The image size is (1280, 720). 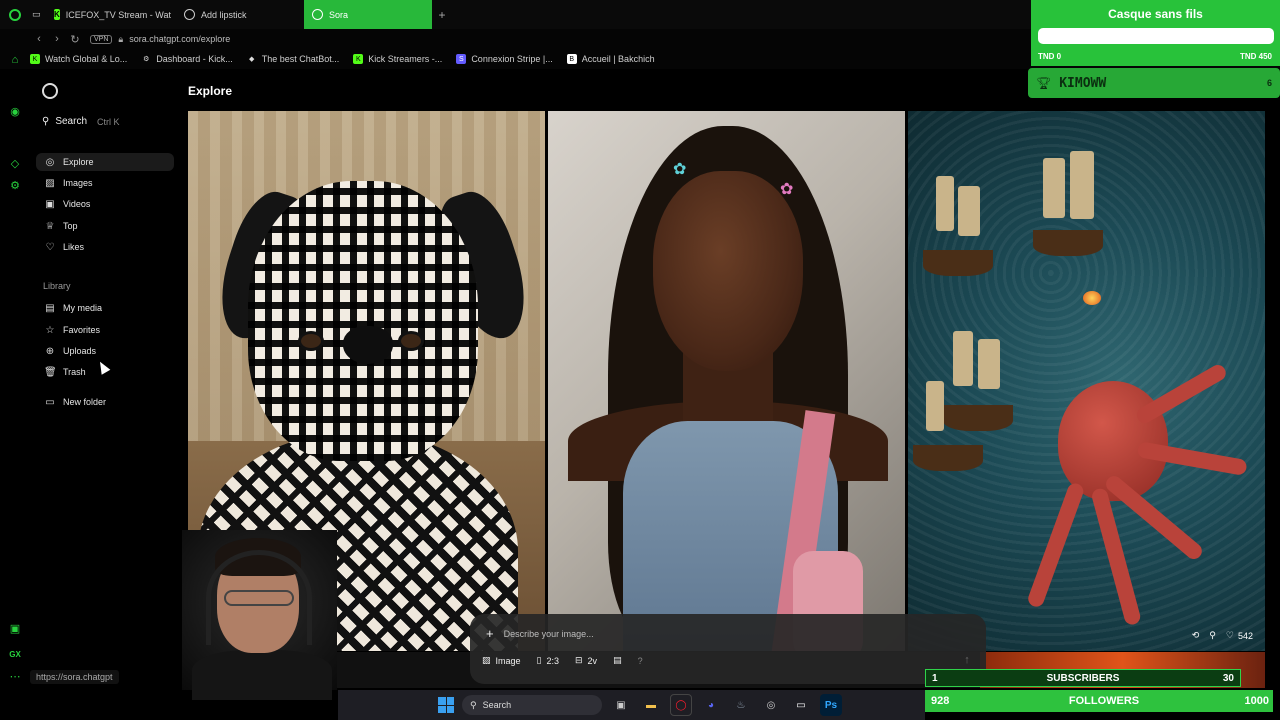 I want to click on windows-start-icon, so click(x=446, y=705).